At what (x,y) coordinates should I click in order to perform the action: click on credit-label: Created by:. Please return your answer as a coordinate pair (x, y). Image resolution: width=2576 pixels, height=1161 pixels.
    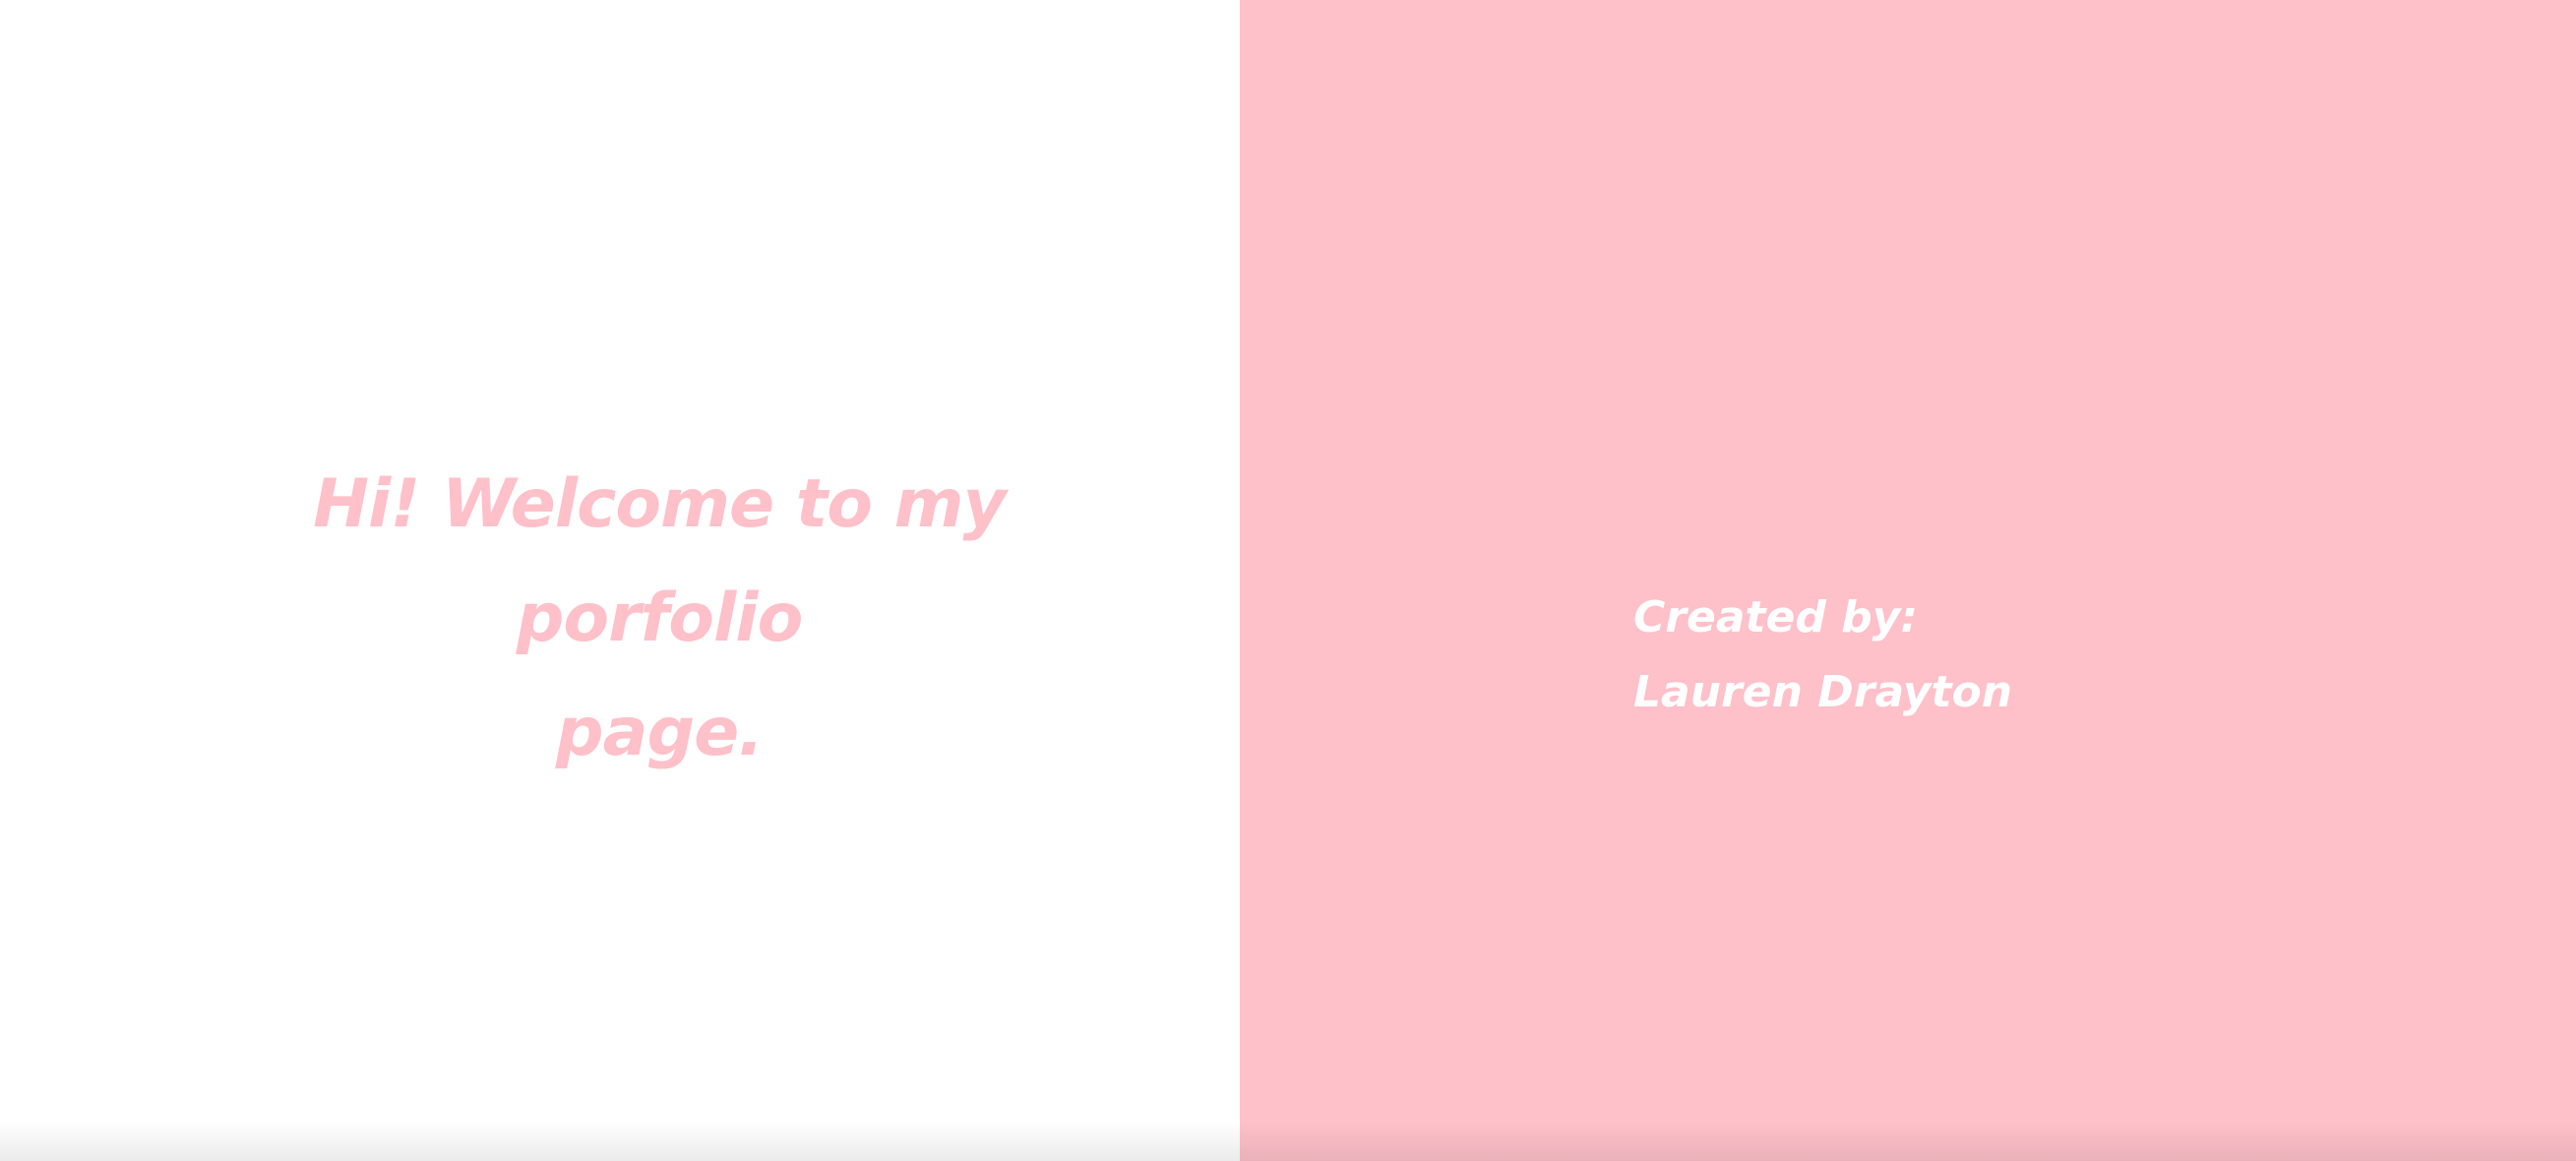
    Looking at the image, I should click on (1775, 617).